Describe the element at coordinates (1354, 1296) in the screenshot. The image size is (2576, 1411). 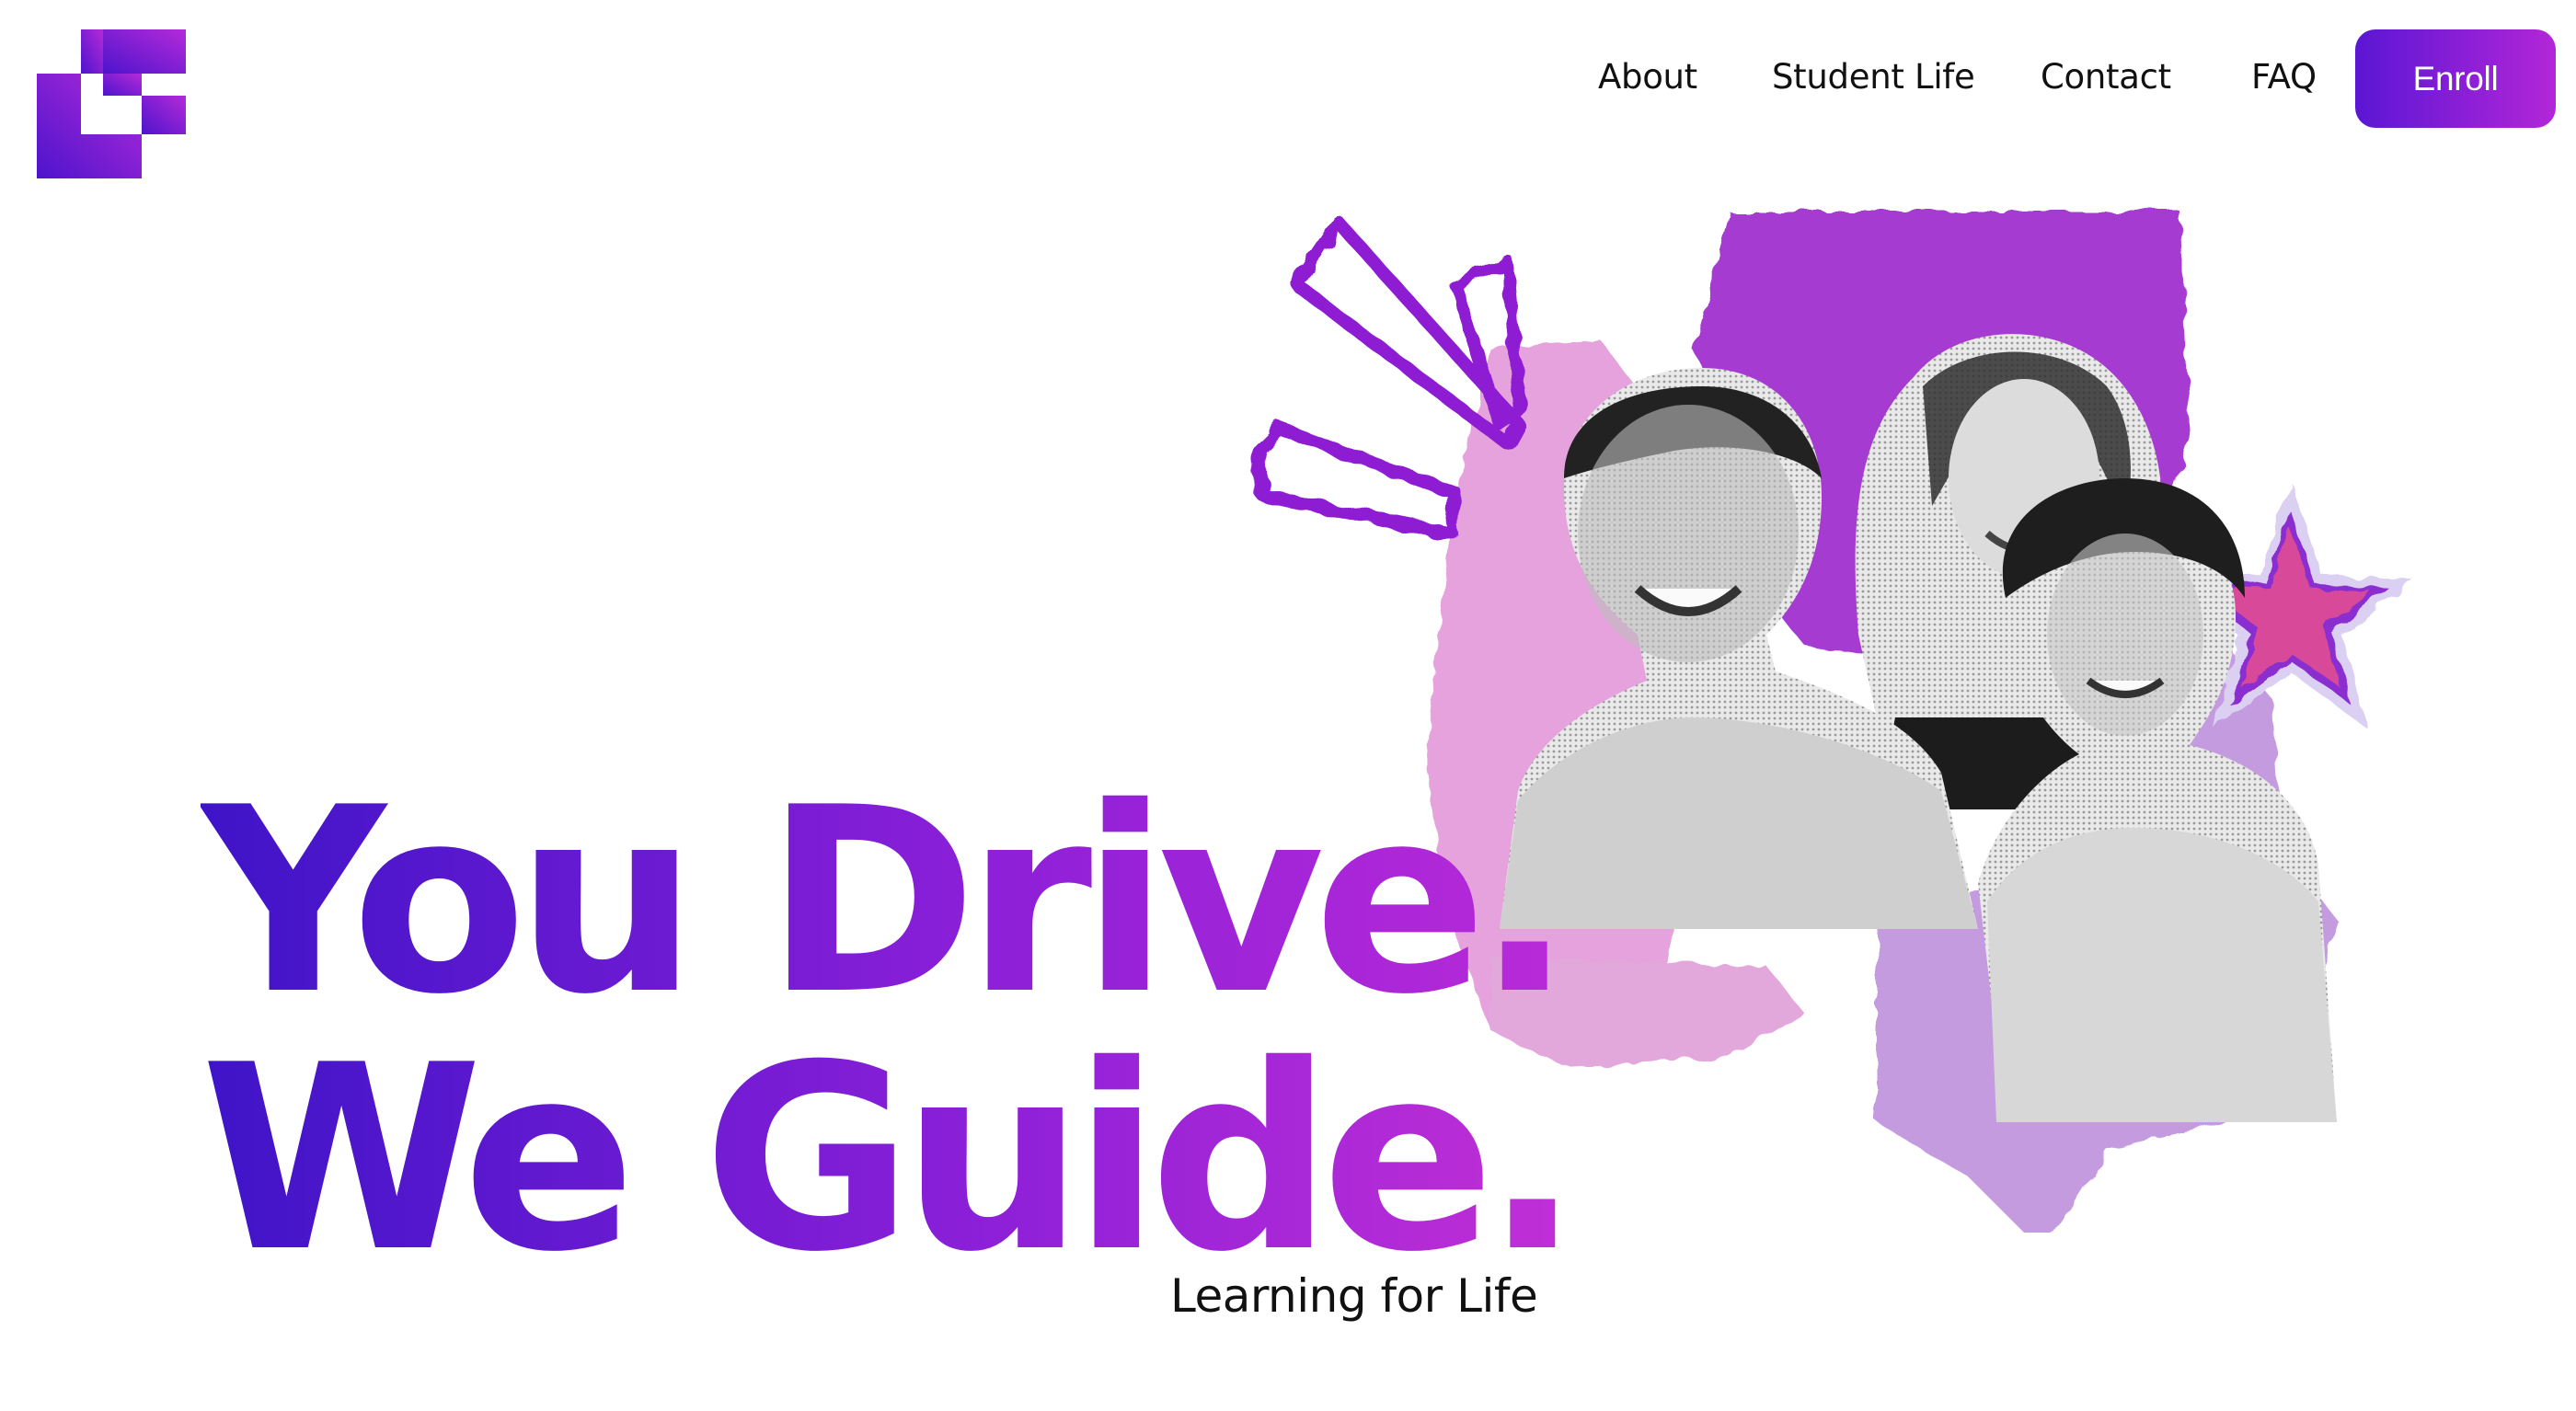
I see `hero-tagline: Learning for Life` at that location.